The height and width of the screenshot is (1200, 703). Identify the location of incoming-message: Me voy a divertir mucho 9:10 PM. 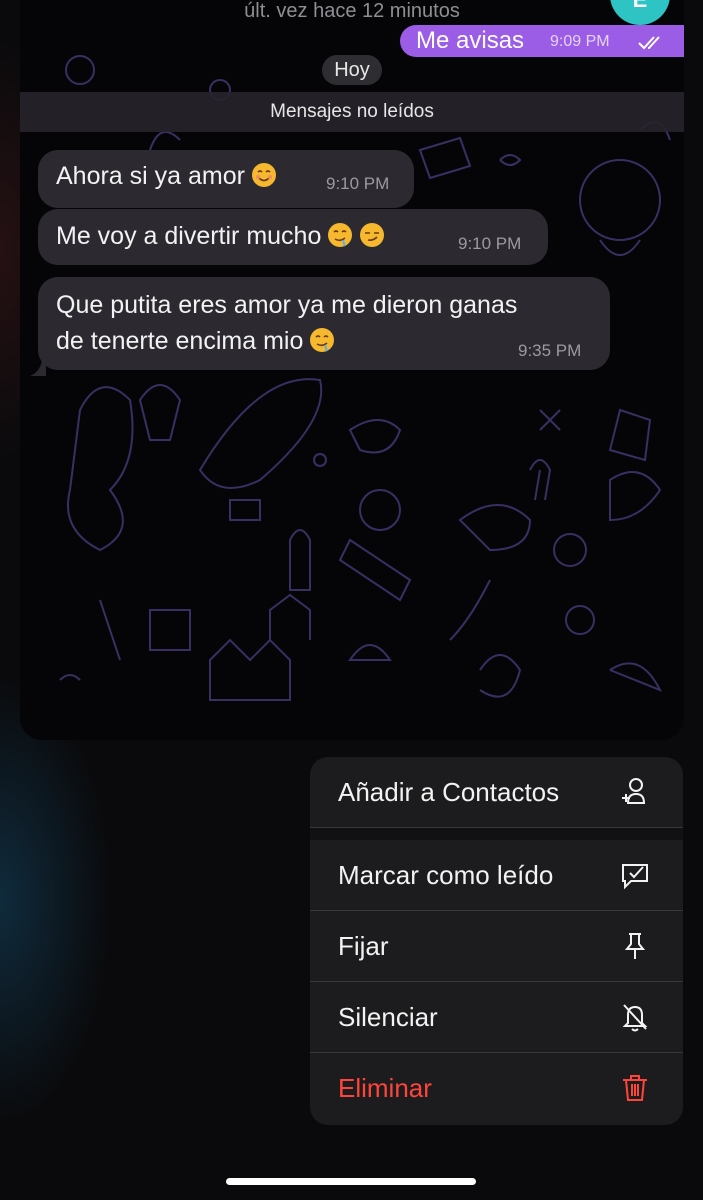
(293, 237).